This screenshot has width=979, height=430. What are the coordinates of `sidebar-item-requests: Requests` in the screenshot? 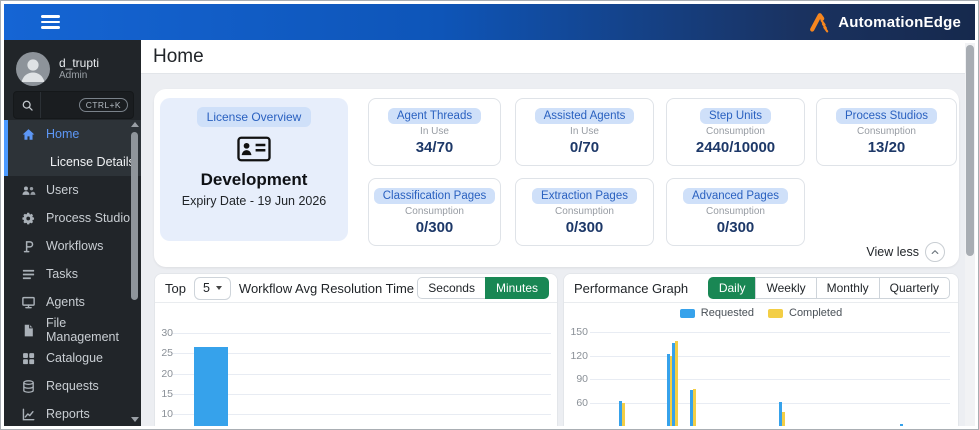 It's located at (72, 386).